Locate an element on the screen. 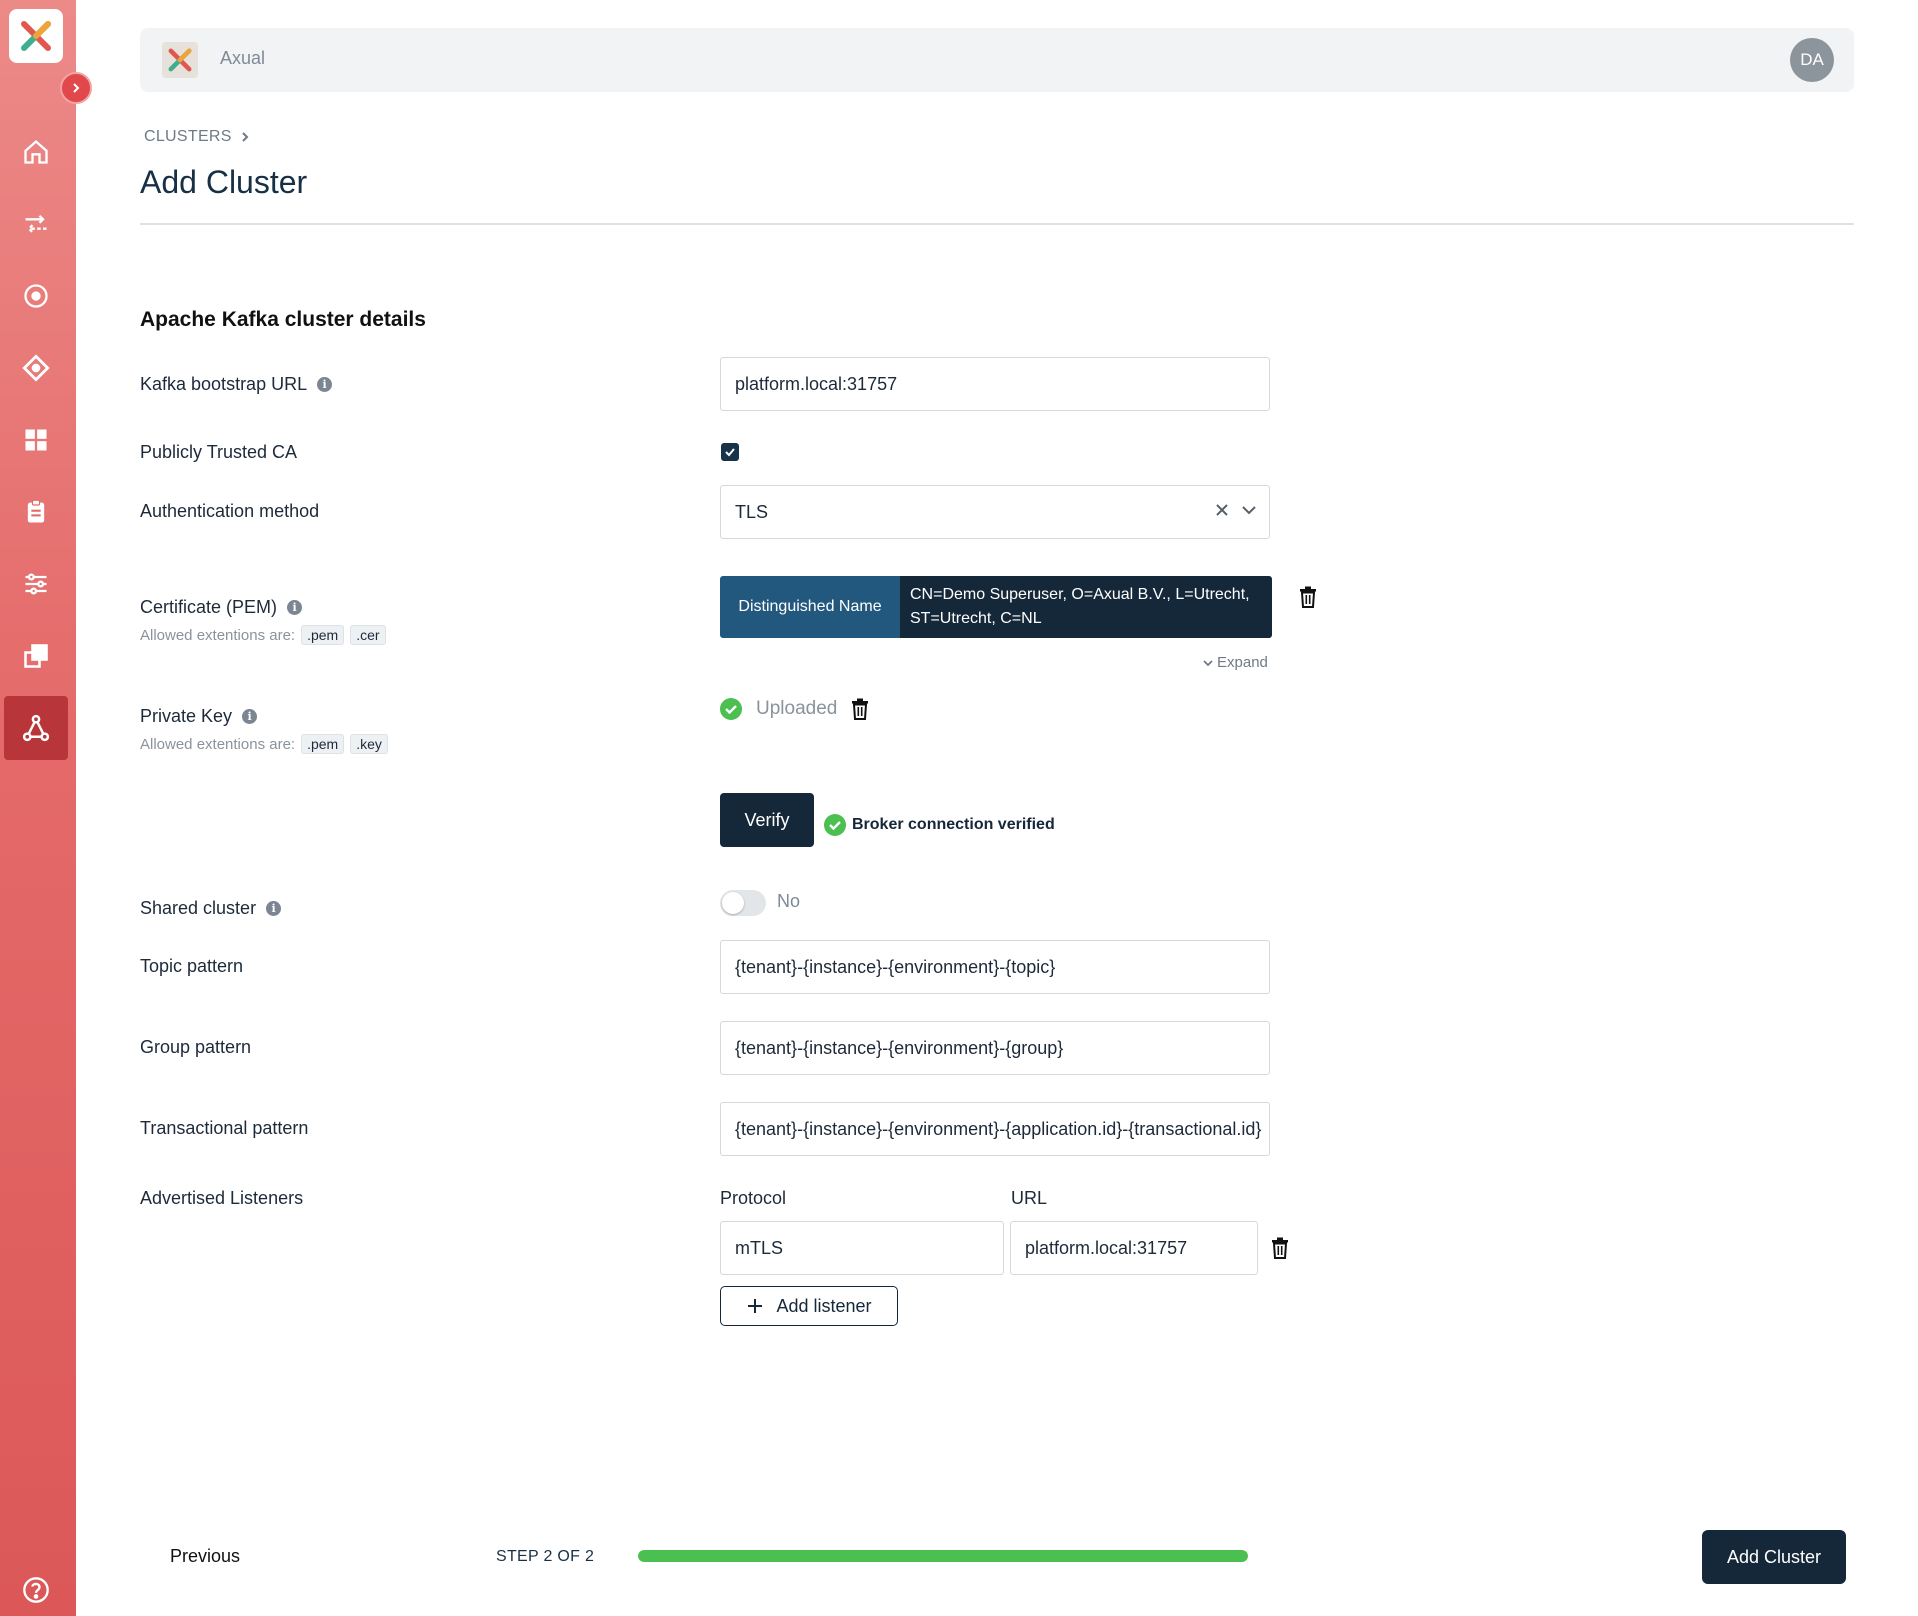 The height and width of the screenshot is (1616, 1918). ext-badge: .cer is located at coordinates (368, 635).